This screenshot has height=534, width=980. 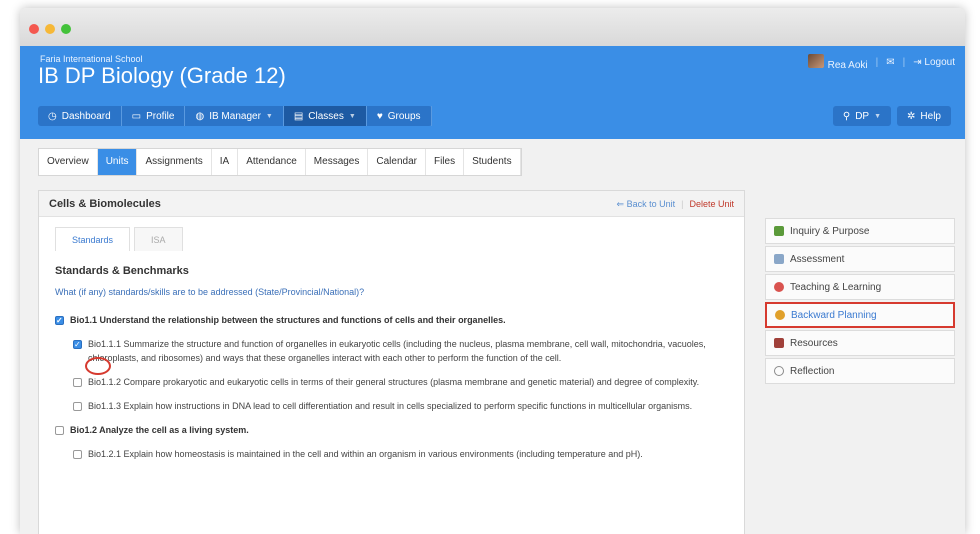 What do you see at coordinates (836, 287) in the screenshot?
I see `sidebar-item-label: Teaching & Learning` at bounding box center [836, 287].